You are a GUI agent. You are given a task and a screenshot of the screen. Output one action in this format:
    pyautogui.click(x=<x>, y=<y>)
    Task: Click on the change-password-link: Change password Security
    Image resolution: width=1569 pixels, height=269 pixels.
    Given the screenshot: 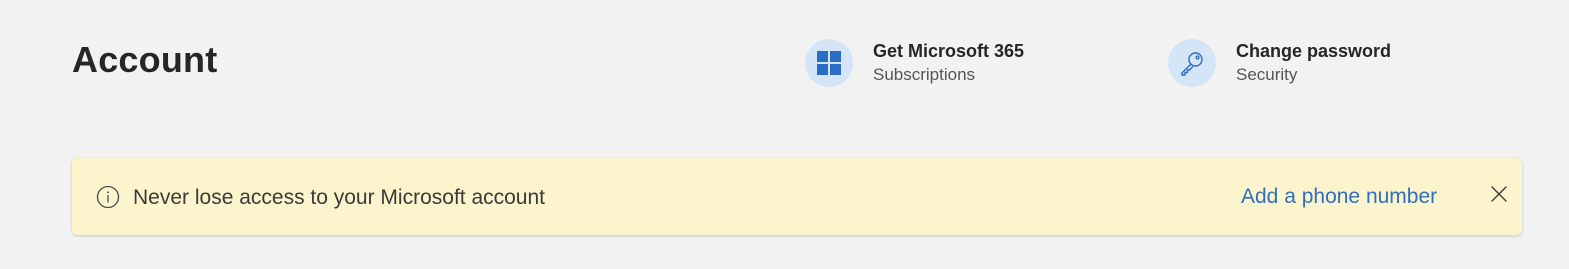 What is the action you would take?
    pyautogui.click(x=1279, y=63)
    